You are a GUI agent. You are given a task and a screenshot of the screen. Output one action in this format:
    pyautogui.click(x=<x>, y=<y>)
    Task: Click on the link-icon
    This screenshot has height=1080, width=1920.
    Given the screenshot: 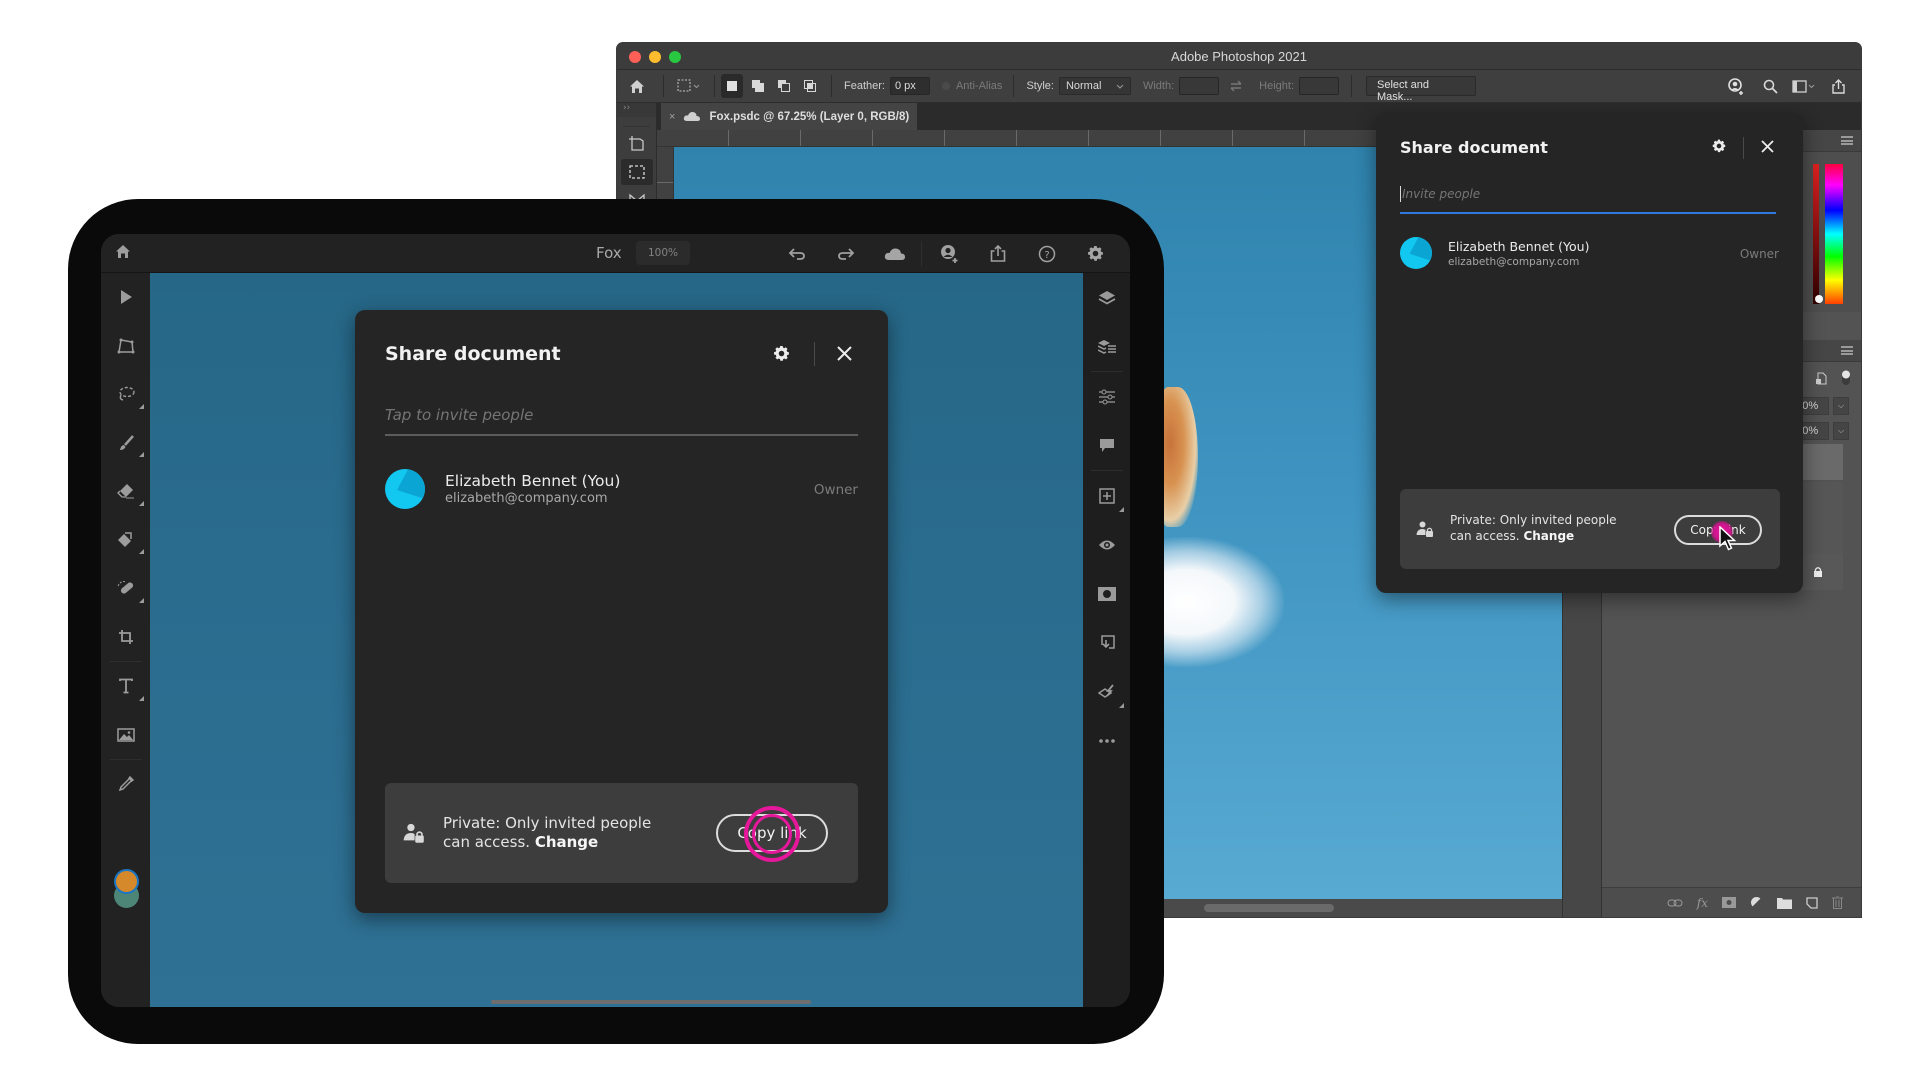 What is the action you would take?
    pyautogui.click(x=1675, y=903)
    